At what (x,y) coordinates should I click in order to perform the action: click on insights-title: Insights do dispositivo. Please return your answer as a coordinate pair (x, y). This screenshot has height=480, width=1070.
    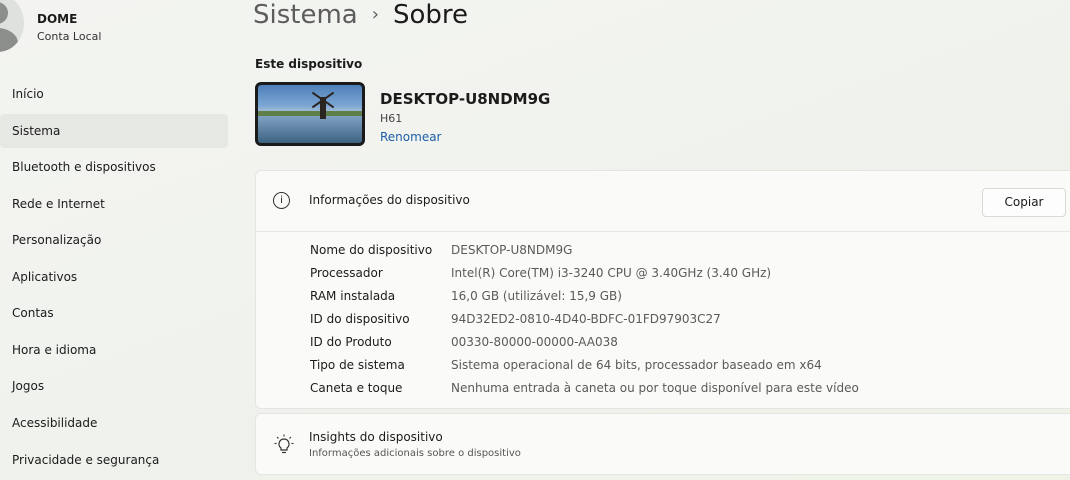
    Looking at the image, I should click on (376, 437).